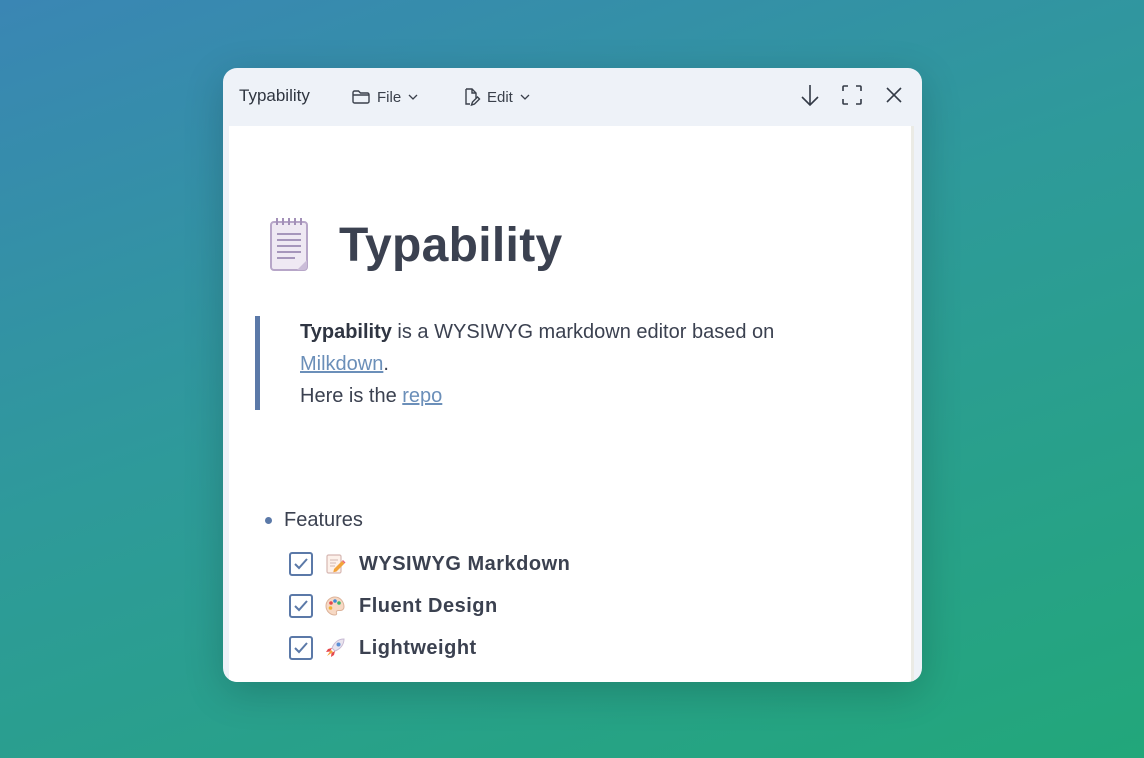 Image resolution: width=1144 pixels, height=758 pixels. What do you see at coordinates (428, 605) in the screenshot?
I see `task-label: Fluent Design` at bounding box center [428, 605].